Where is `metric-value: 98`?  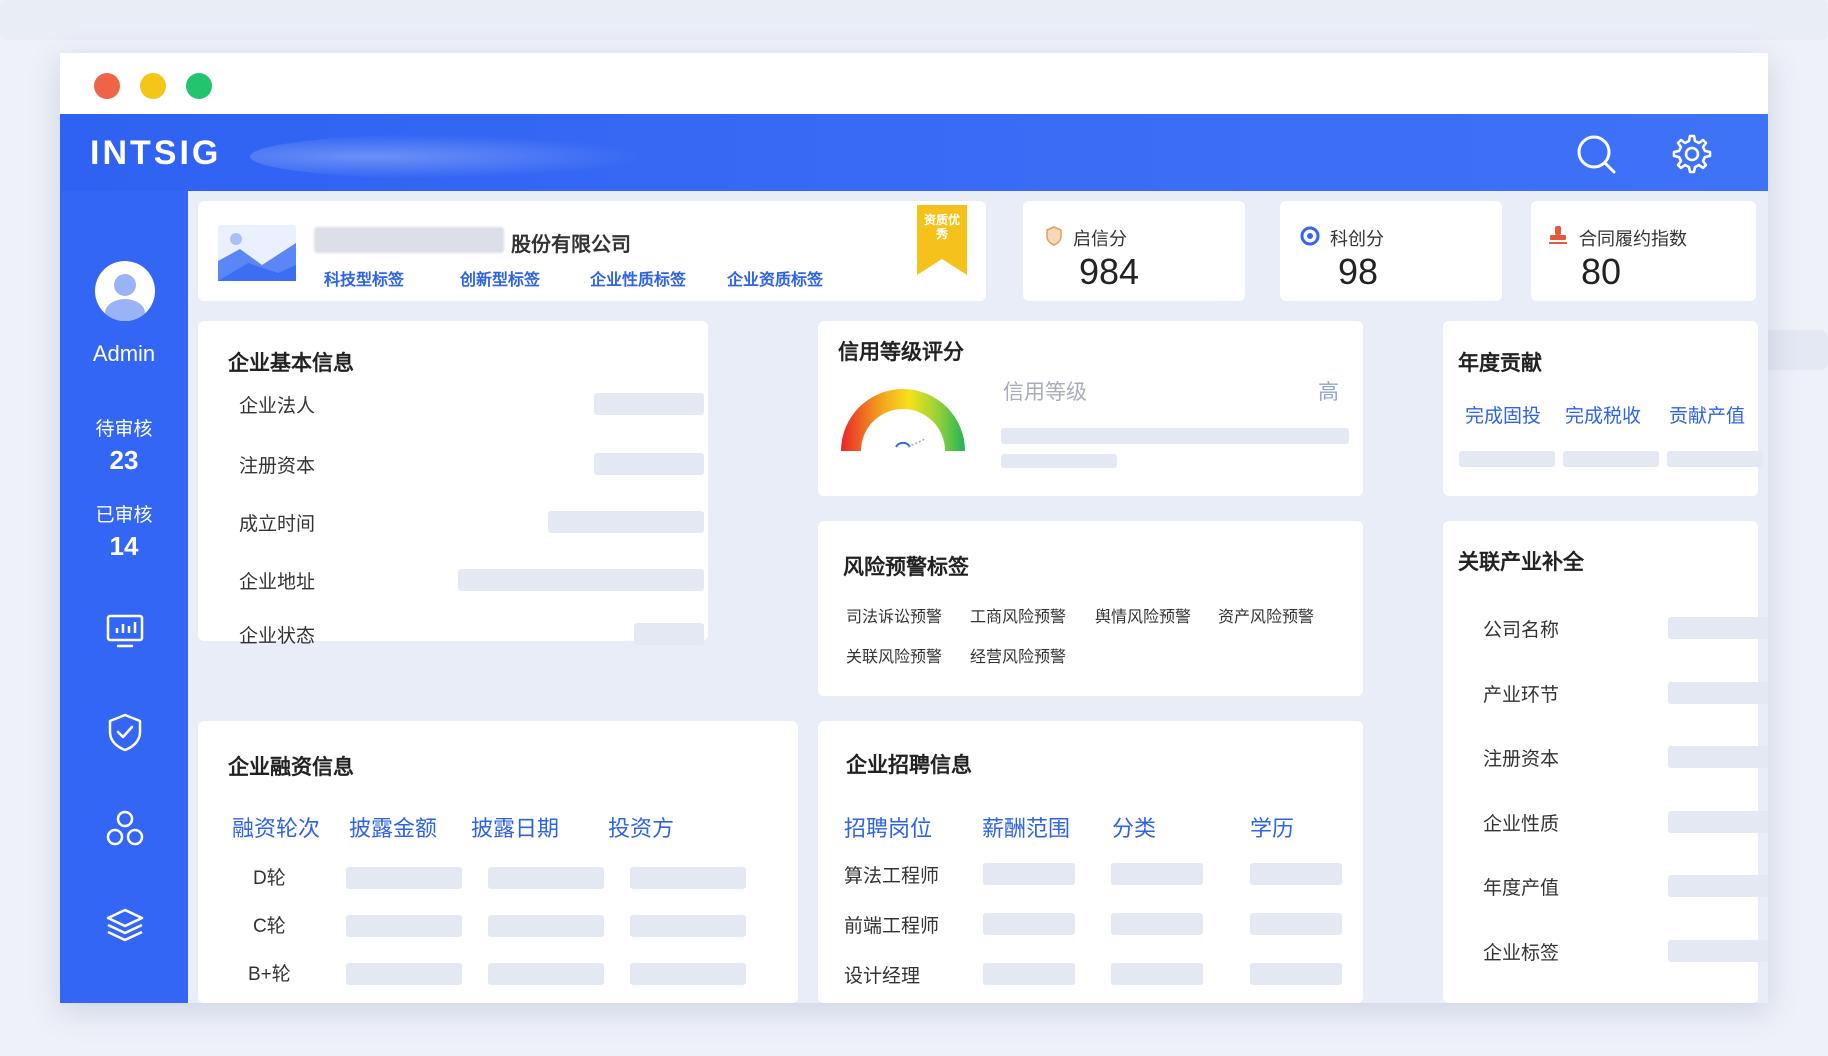 metric-value: 98 is located at coordinates (1358, 271).